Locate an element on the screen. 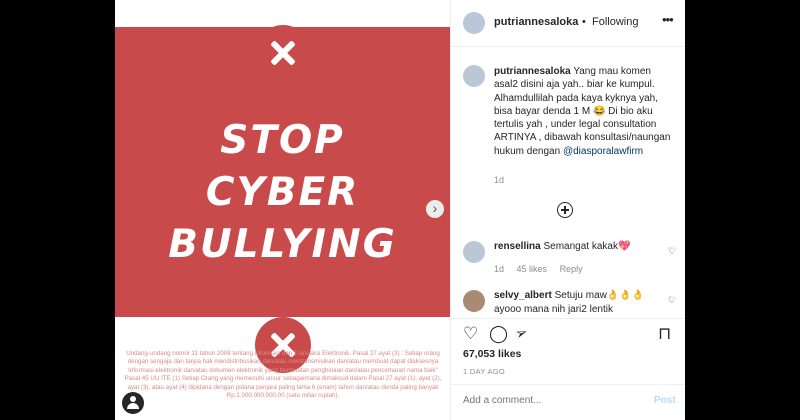 Image resolution: width=800 pixels, height=420 pixels. user-tag-icon is located at coordinates (133, 403).